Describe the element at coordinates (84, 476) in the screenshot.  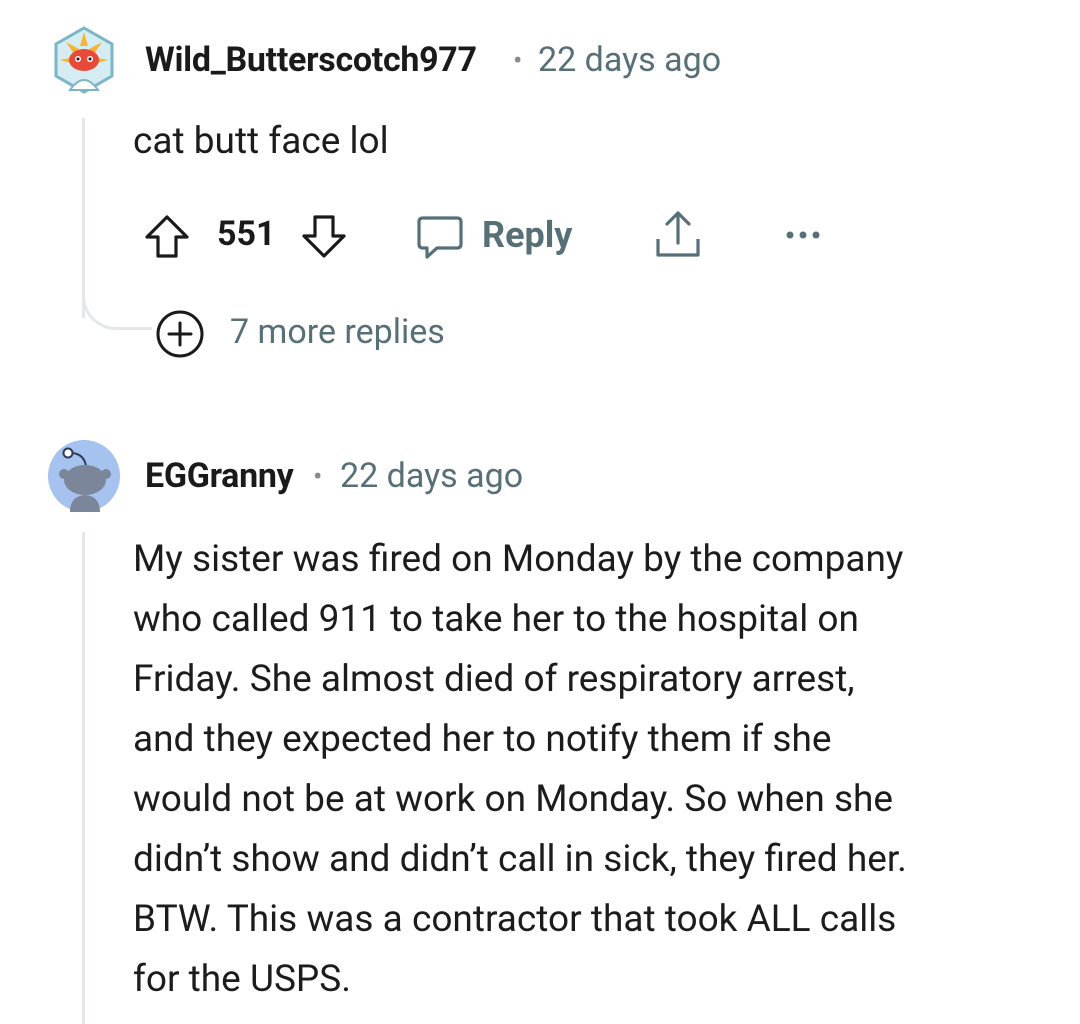
I see `default-snoo-avatar-icon` at that location.